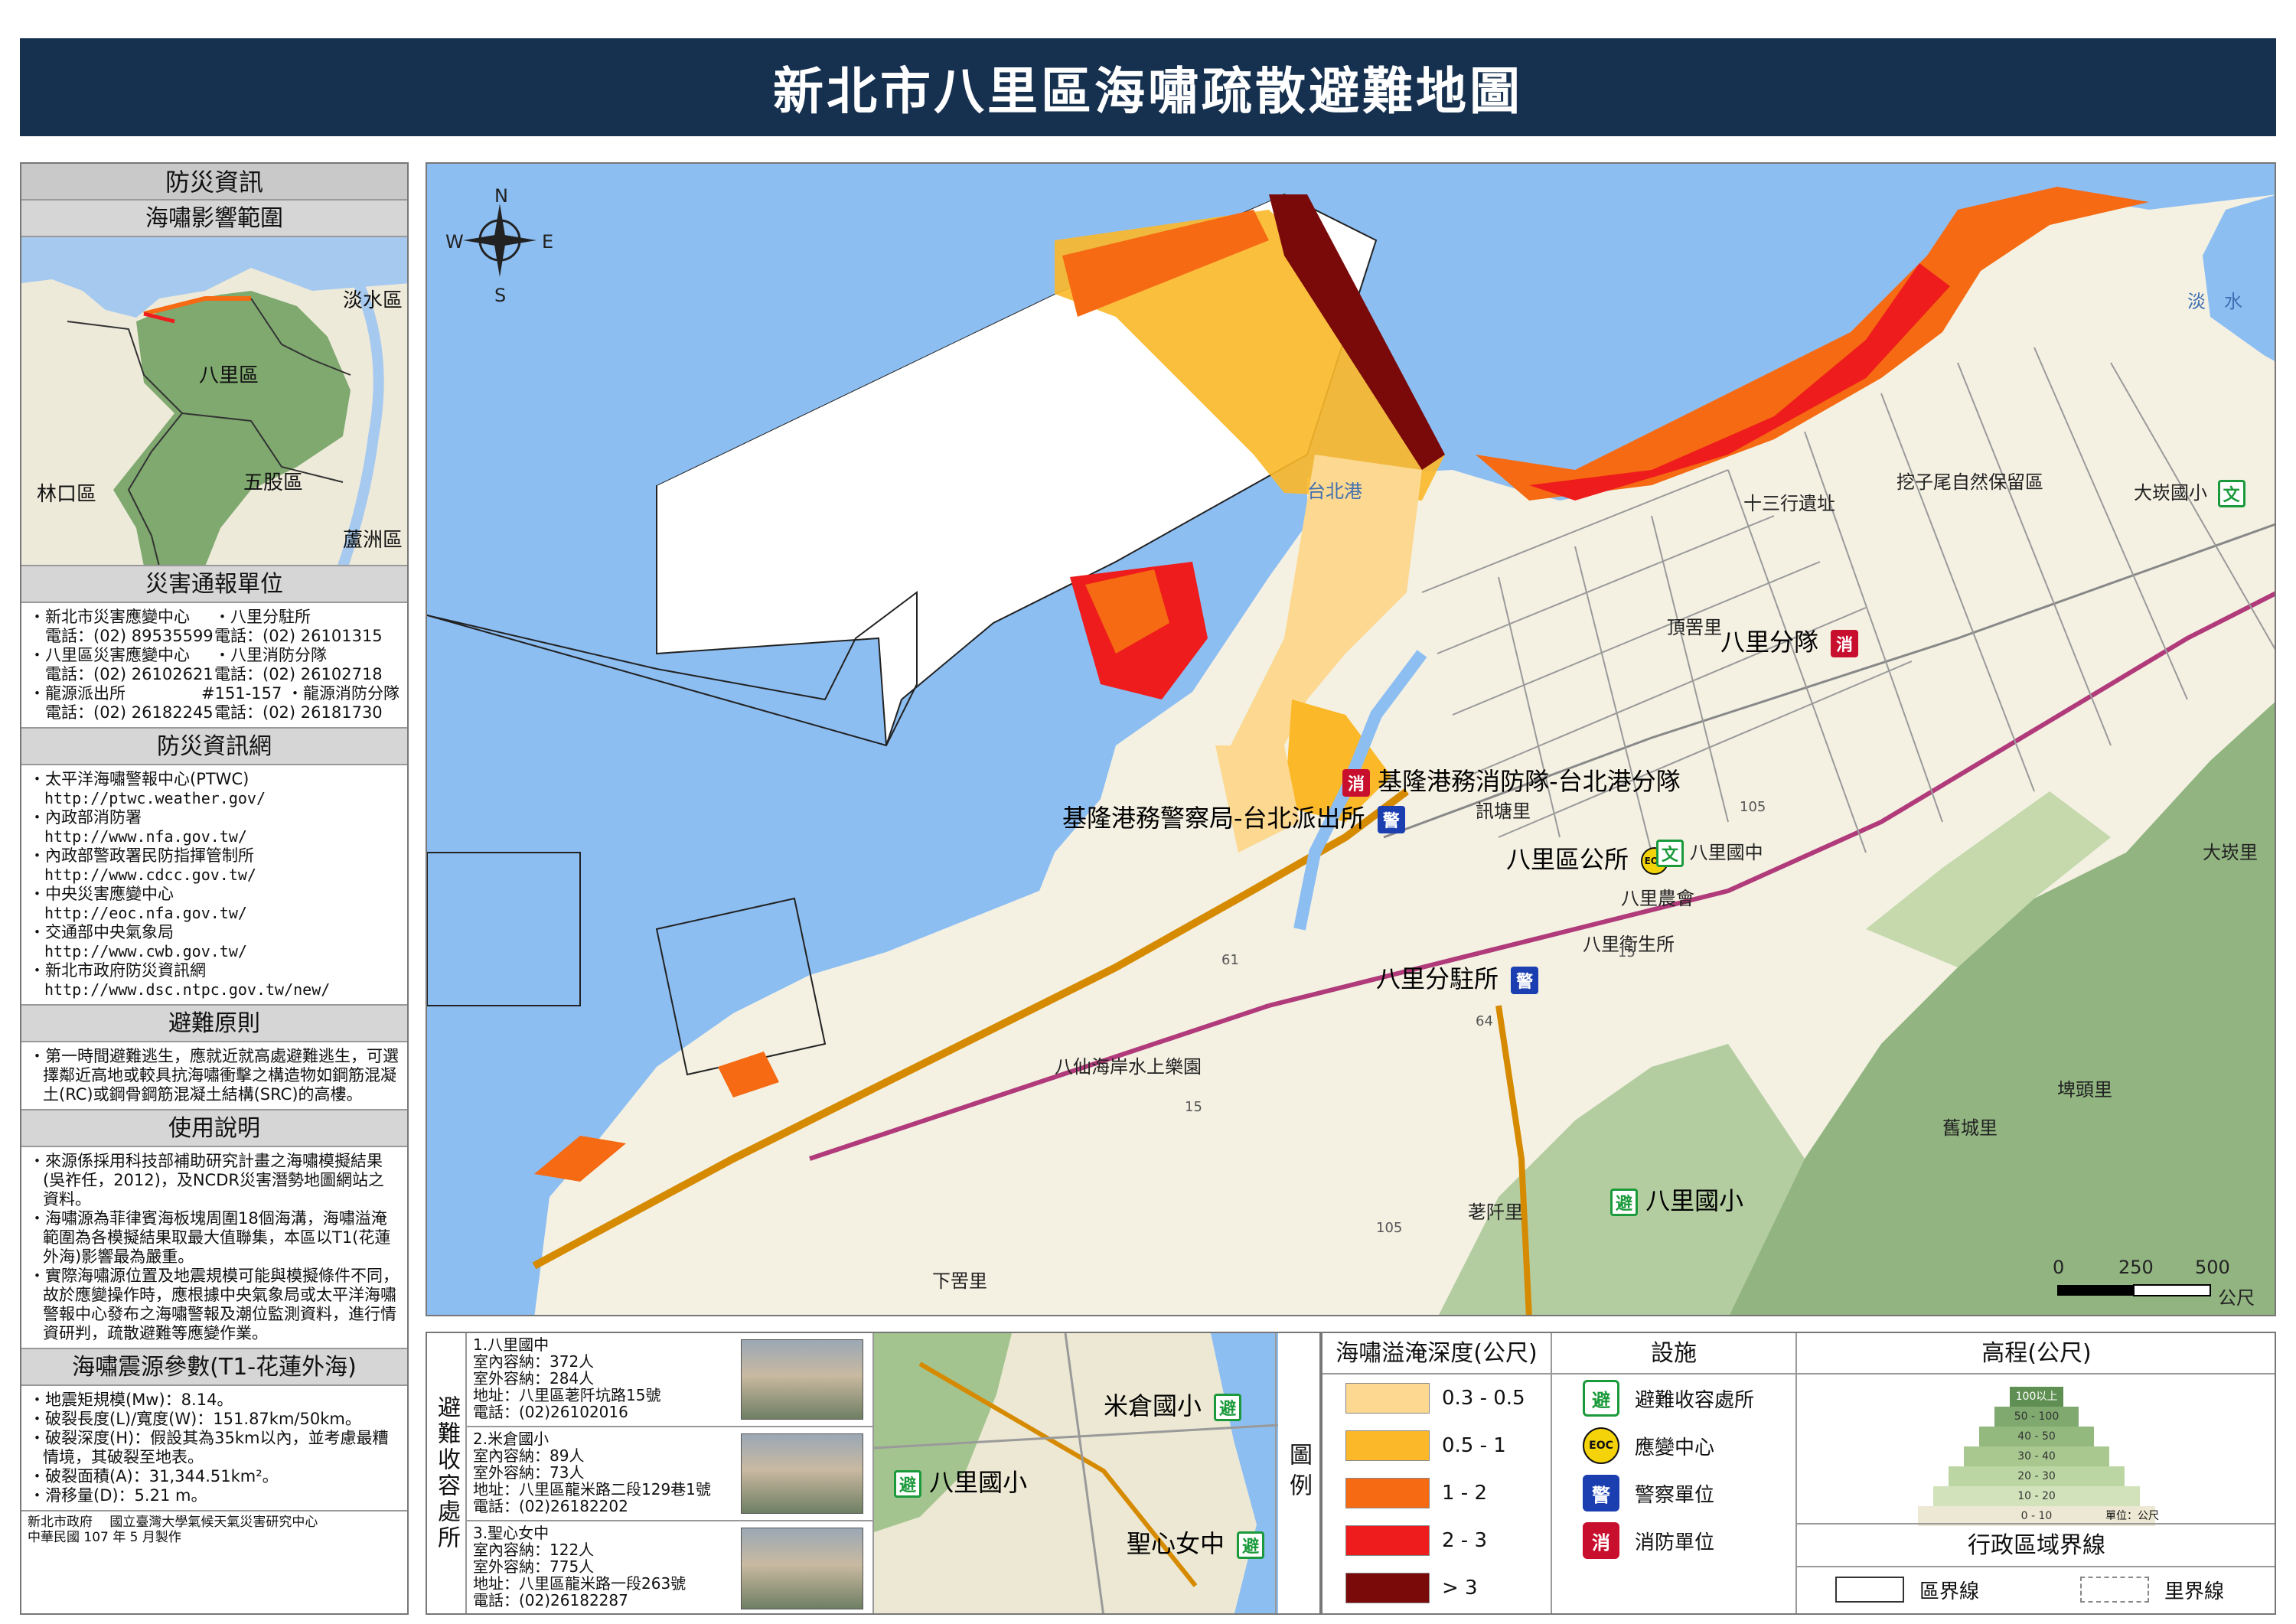 This screenshot has height=1624, width=2296. I want to click on report-units-heading: 災害通報單位, so click(214, 585).